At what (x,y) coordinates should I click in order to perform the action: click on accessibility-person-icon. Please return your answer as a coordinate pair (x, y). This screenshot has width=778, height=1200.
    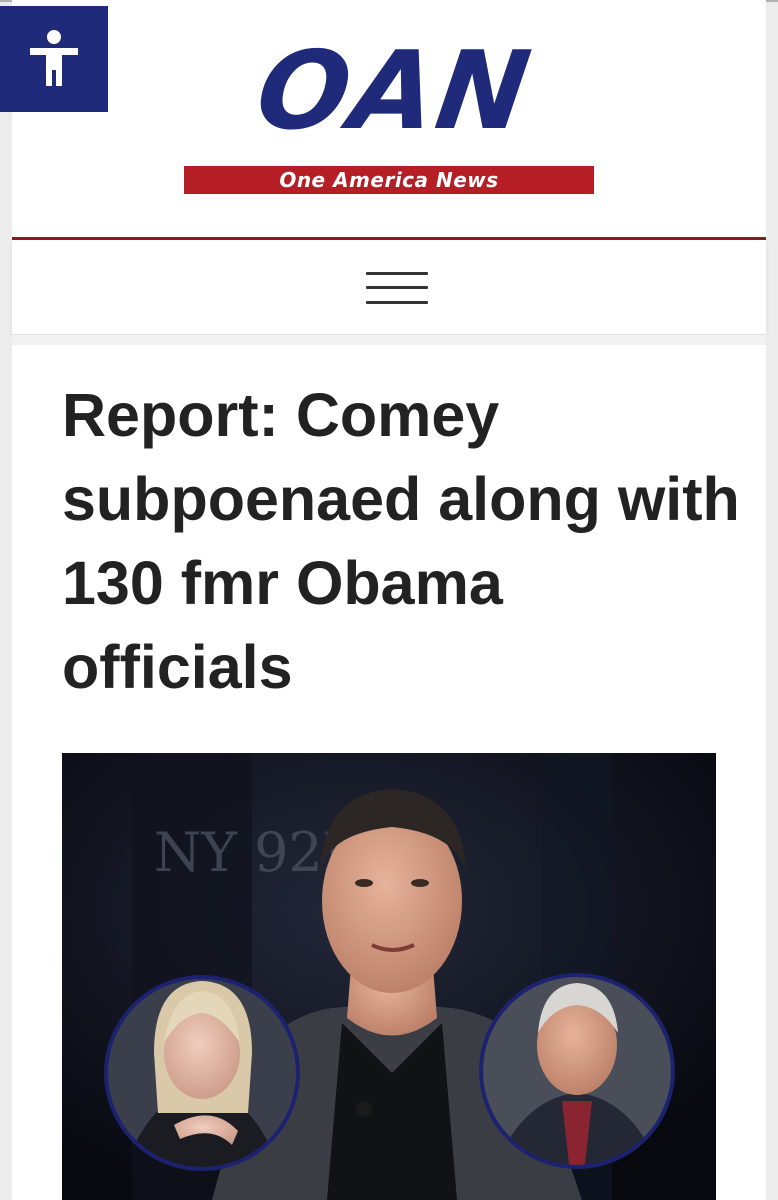
    Looking at the image, I should click on (54, 58).